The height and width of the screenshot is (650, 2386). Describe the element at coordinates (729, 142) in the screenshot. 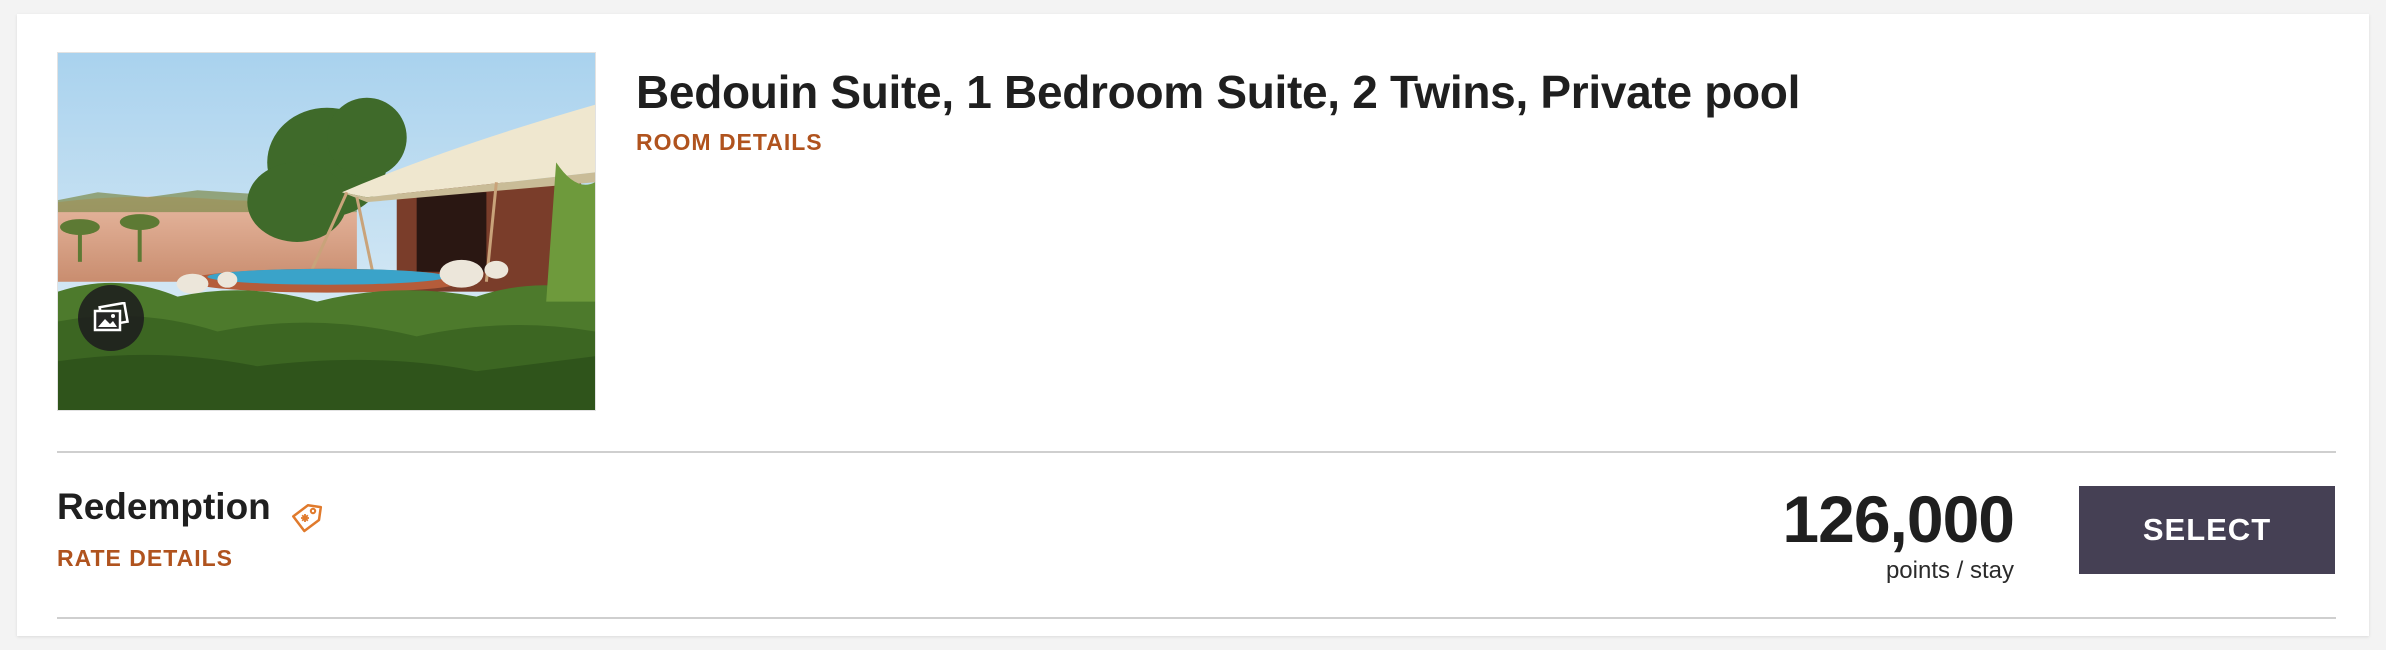

I see `room-details-link: ROOM DETAILS` at that location.